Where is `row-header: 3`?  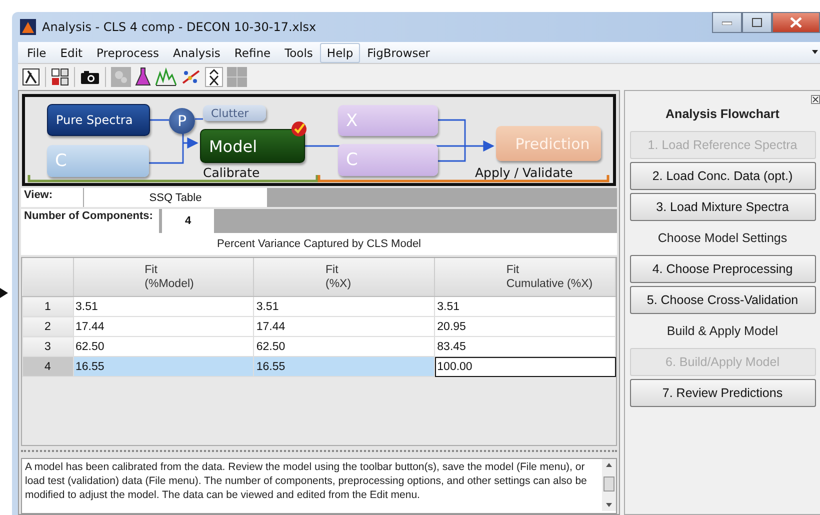
row-header: 3 is located at coordinates (47, 346).